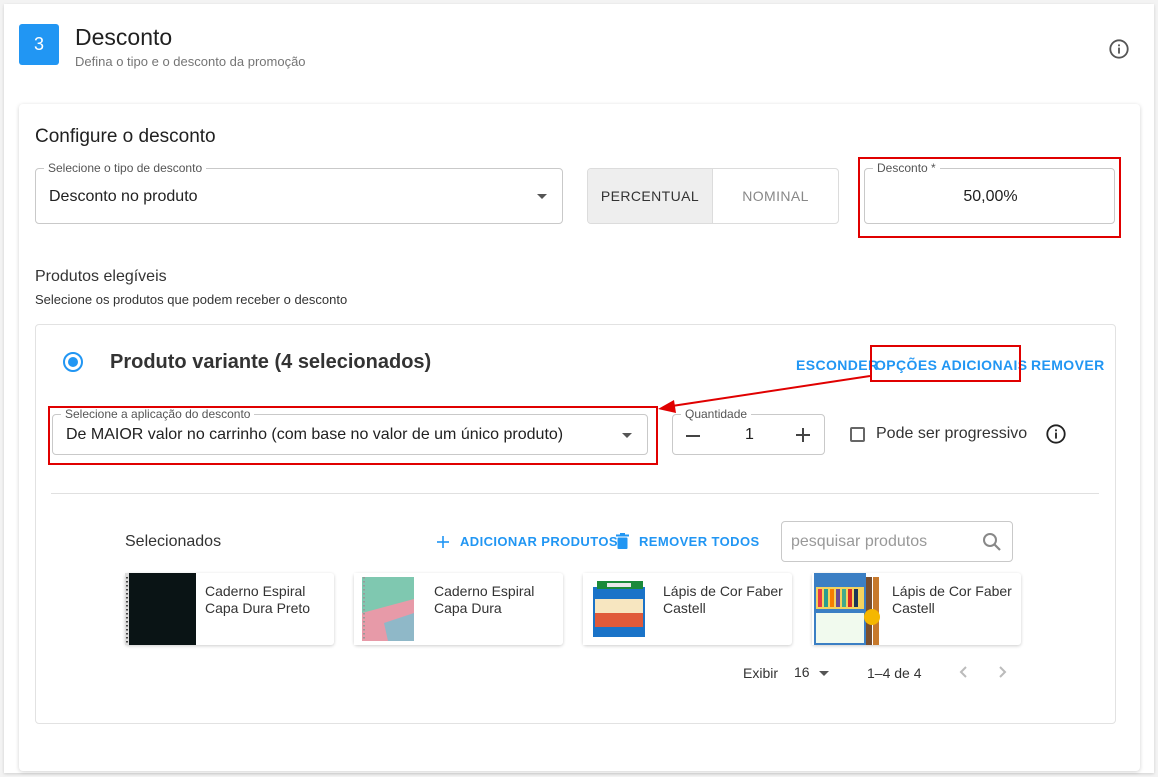 This screenshot has width=1158, height=777. I want to click on trash-icon, so click(622, 541).